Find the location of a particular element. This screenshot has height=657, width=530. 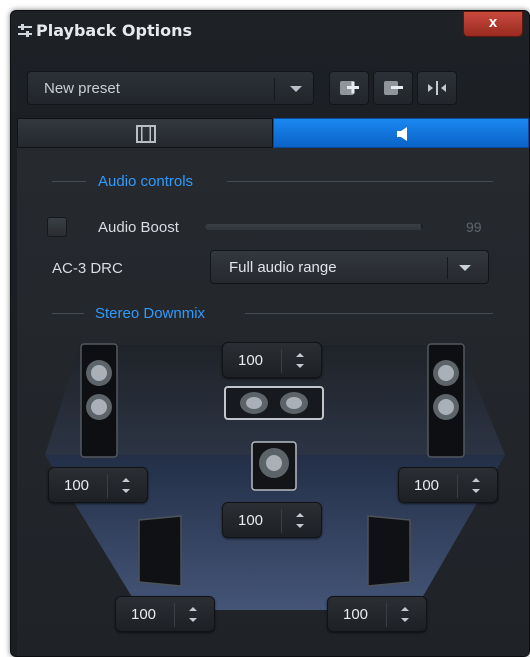

film-icon is located at coordinates (146, 134).